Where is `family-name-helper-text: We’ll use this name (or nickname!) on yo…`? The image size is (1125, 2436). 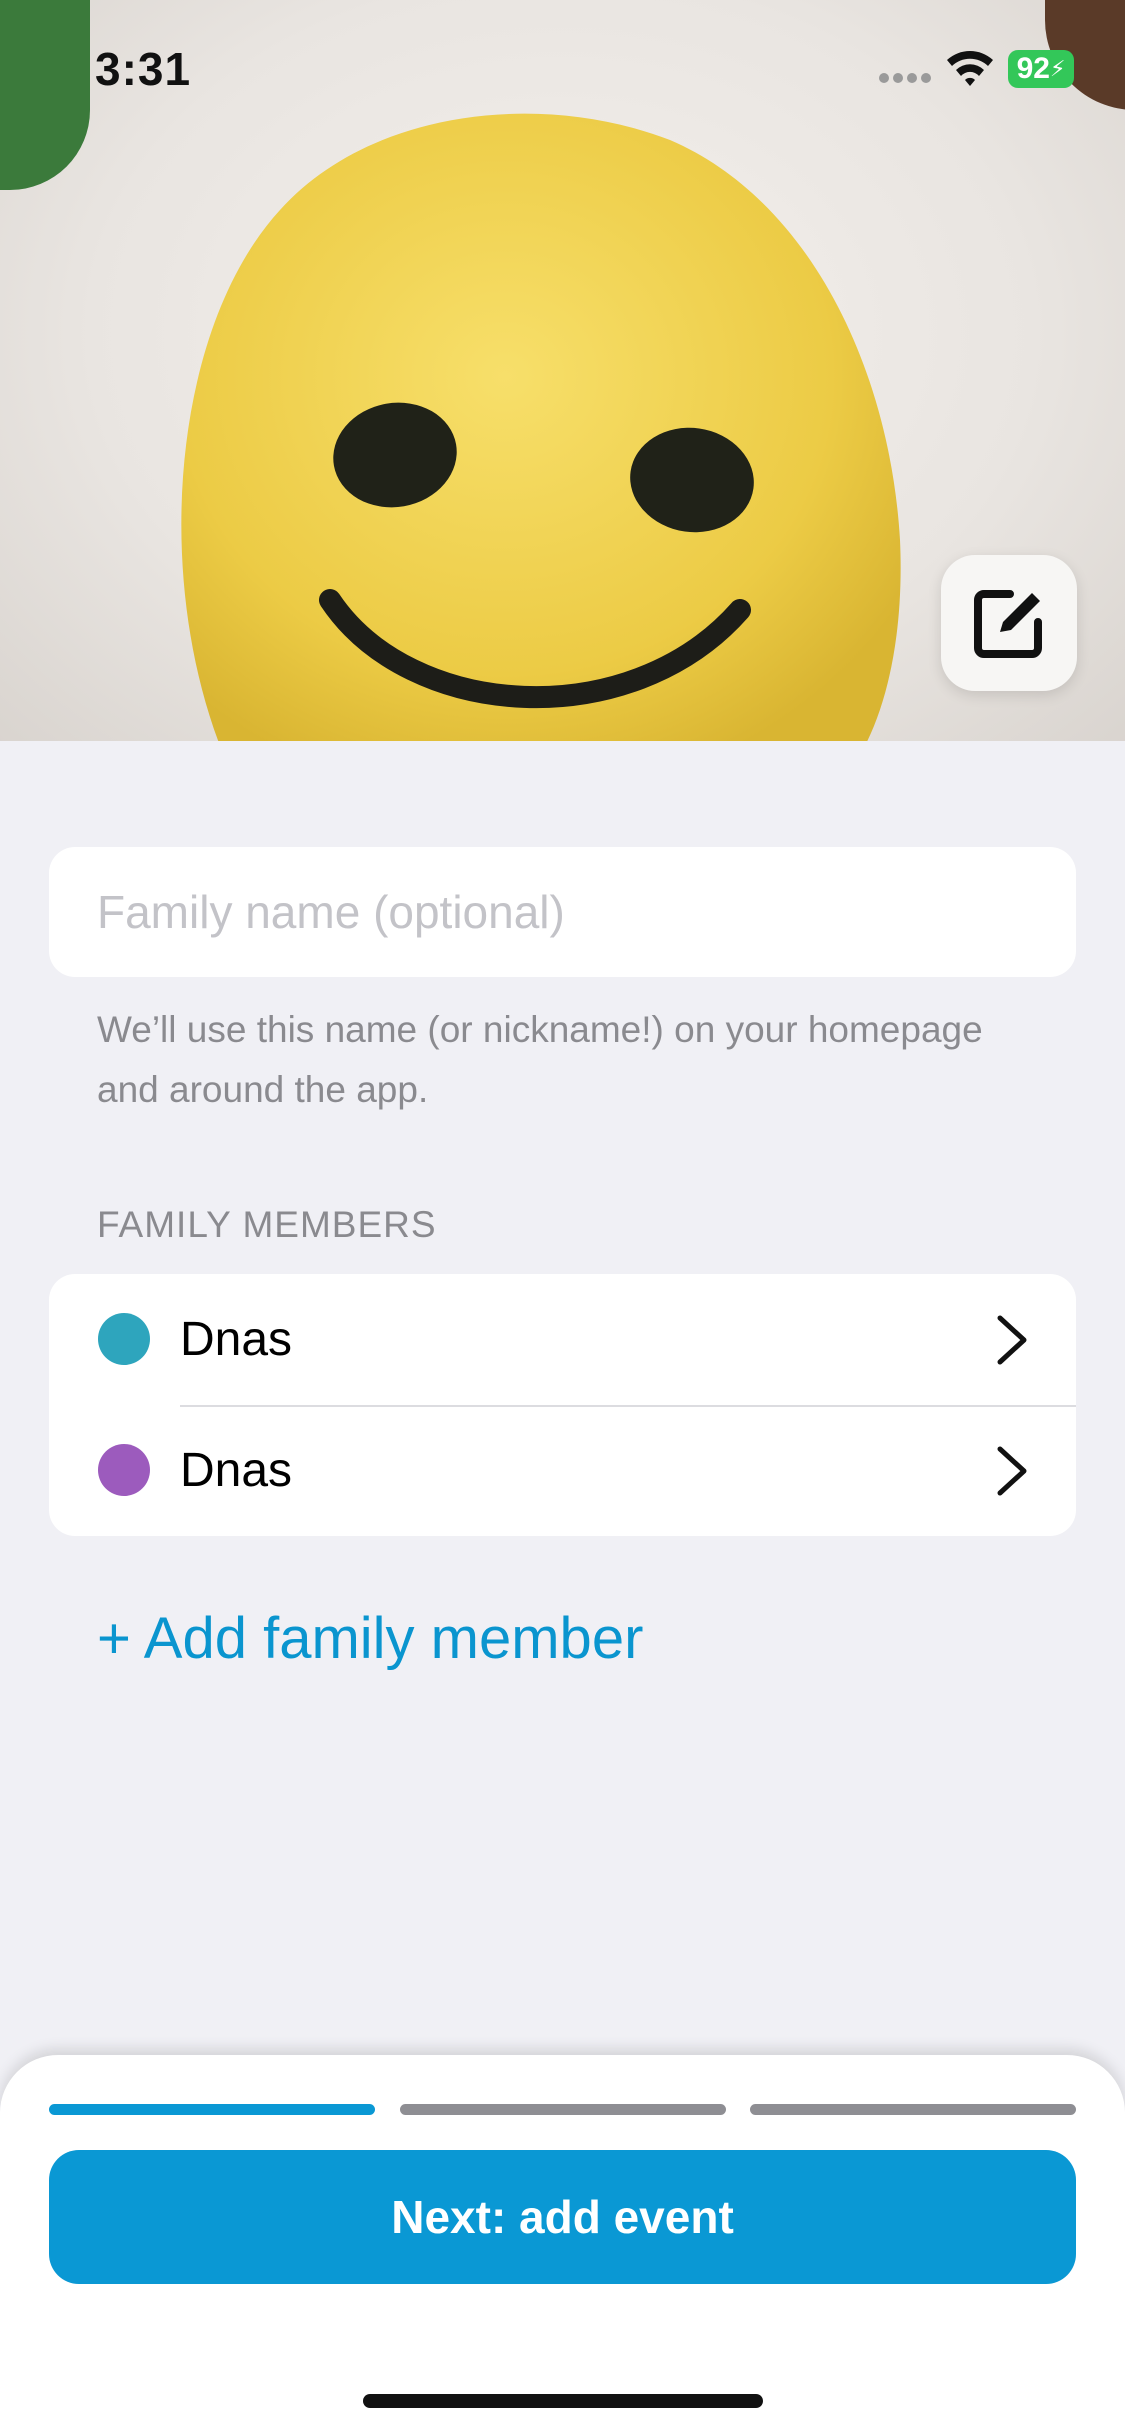 family-name-helper-text: We’ll use this name (or nickname!) on yo… is located at coordinates (540, 1059).